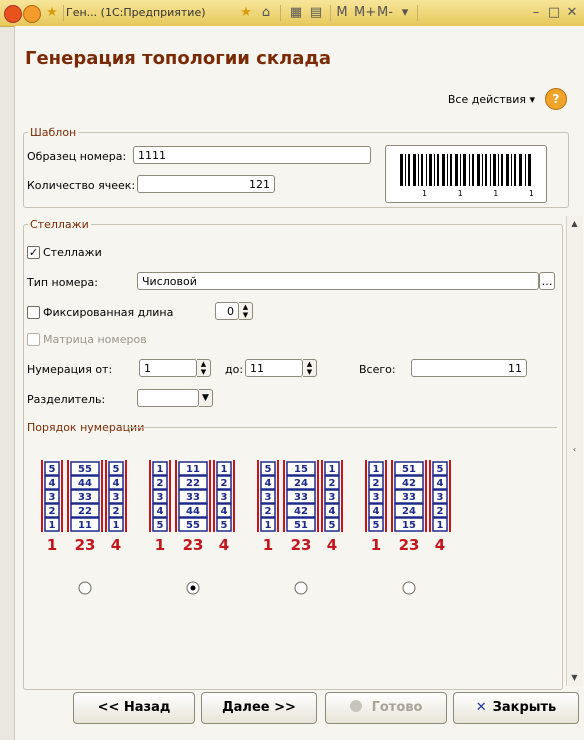 The image size is (584, 740). I want to click on rack-cell-label: 44, so click(85, 483).